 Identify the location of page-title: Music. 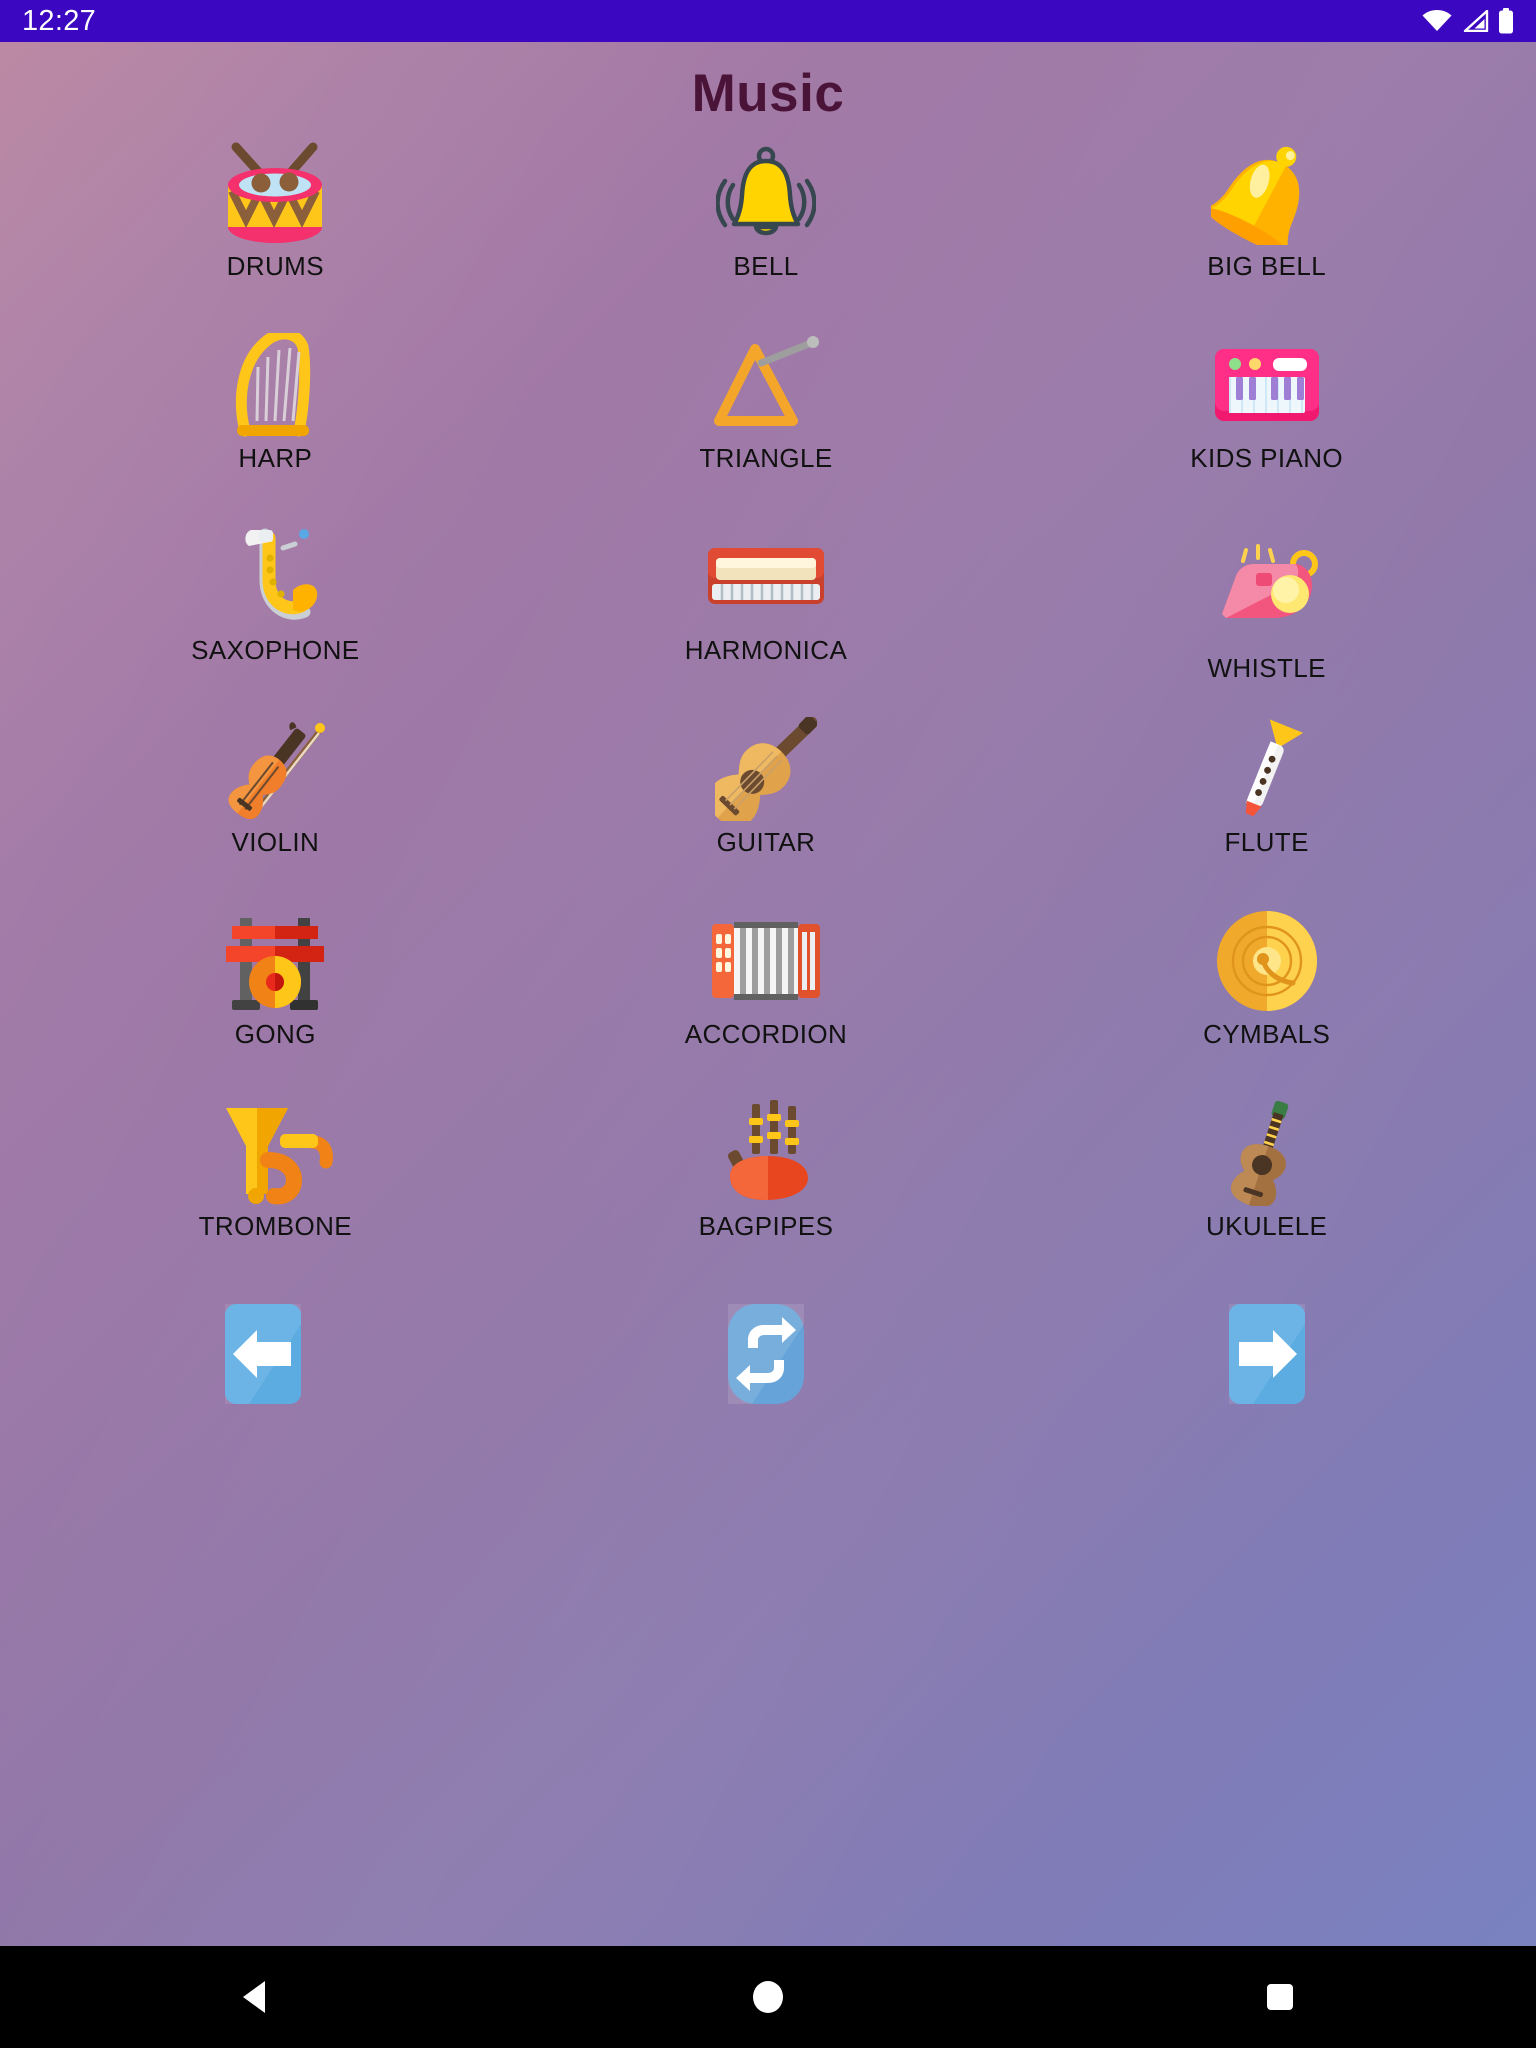
(768, 93).